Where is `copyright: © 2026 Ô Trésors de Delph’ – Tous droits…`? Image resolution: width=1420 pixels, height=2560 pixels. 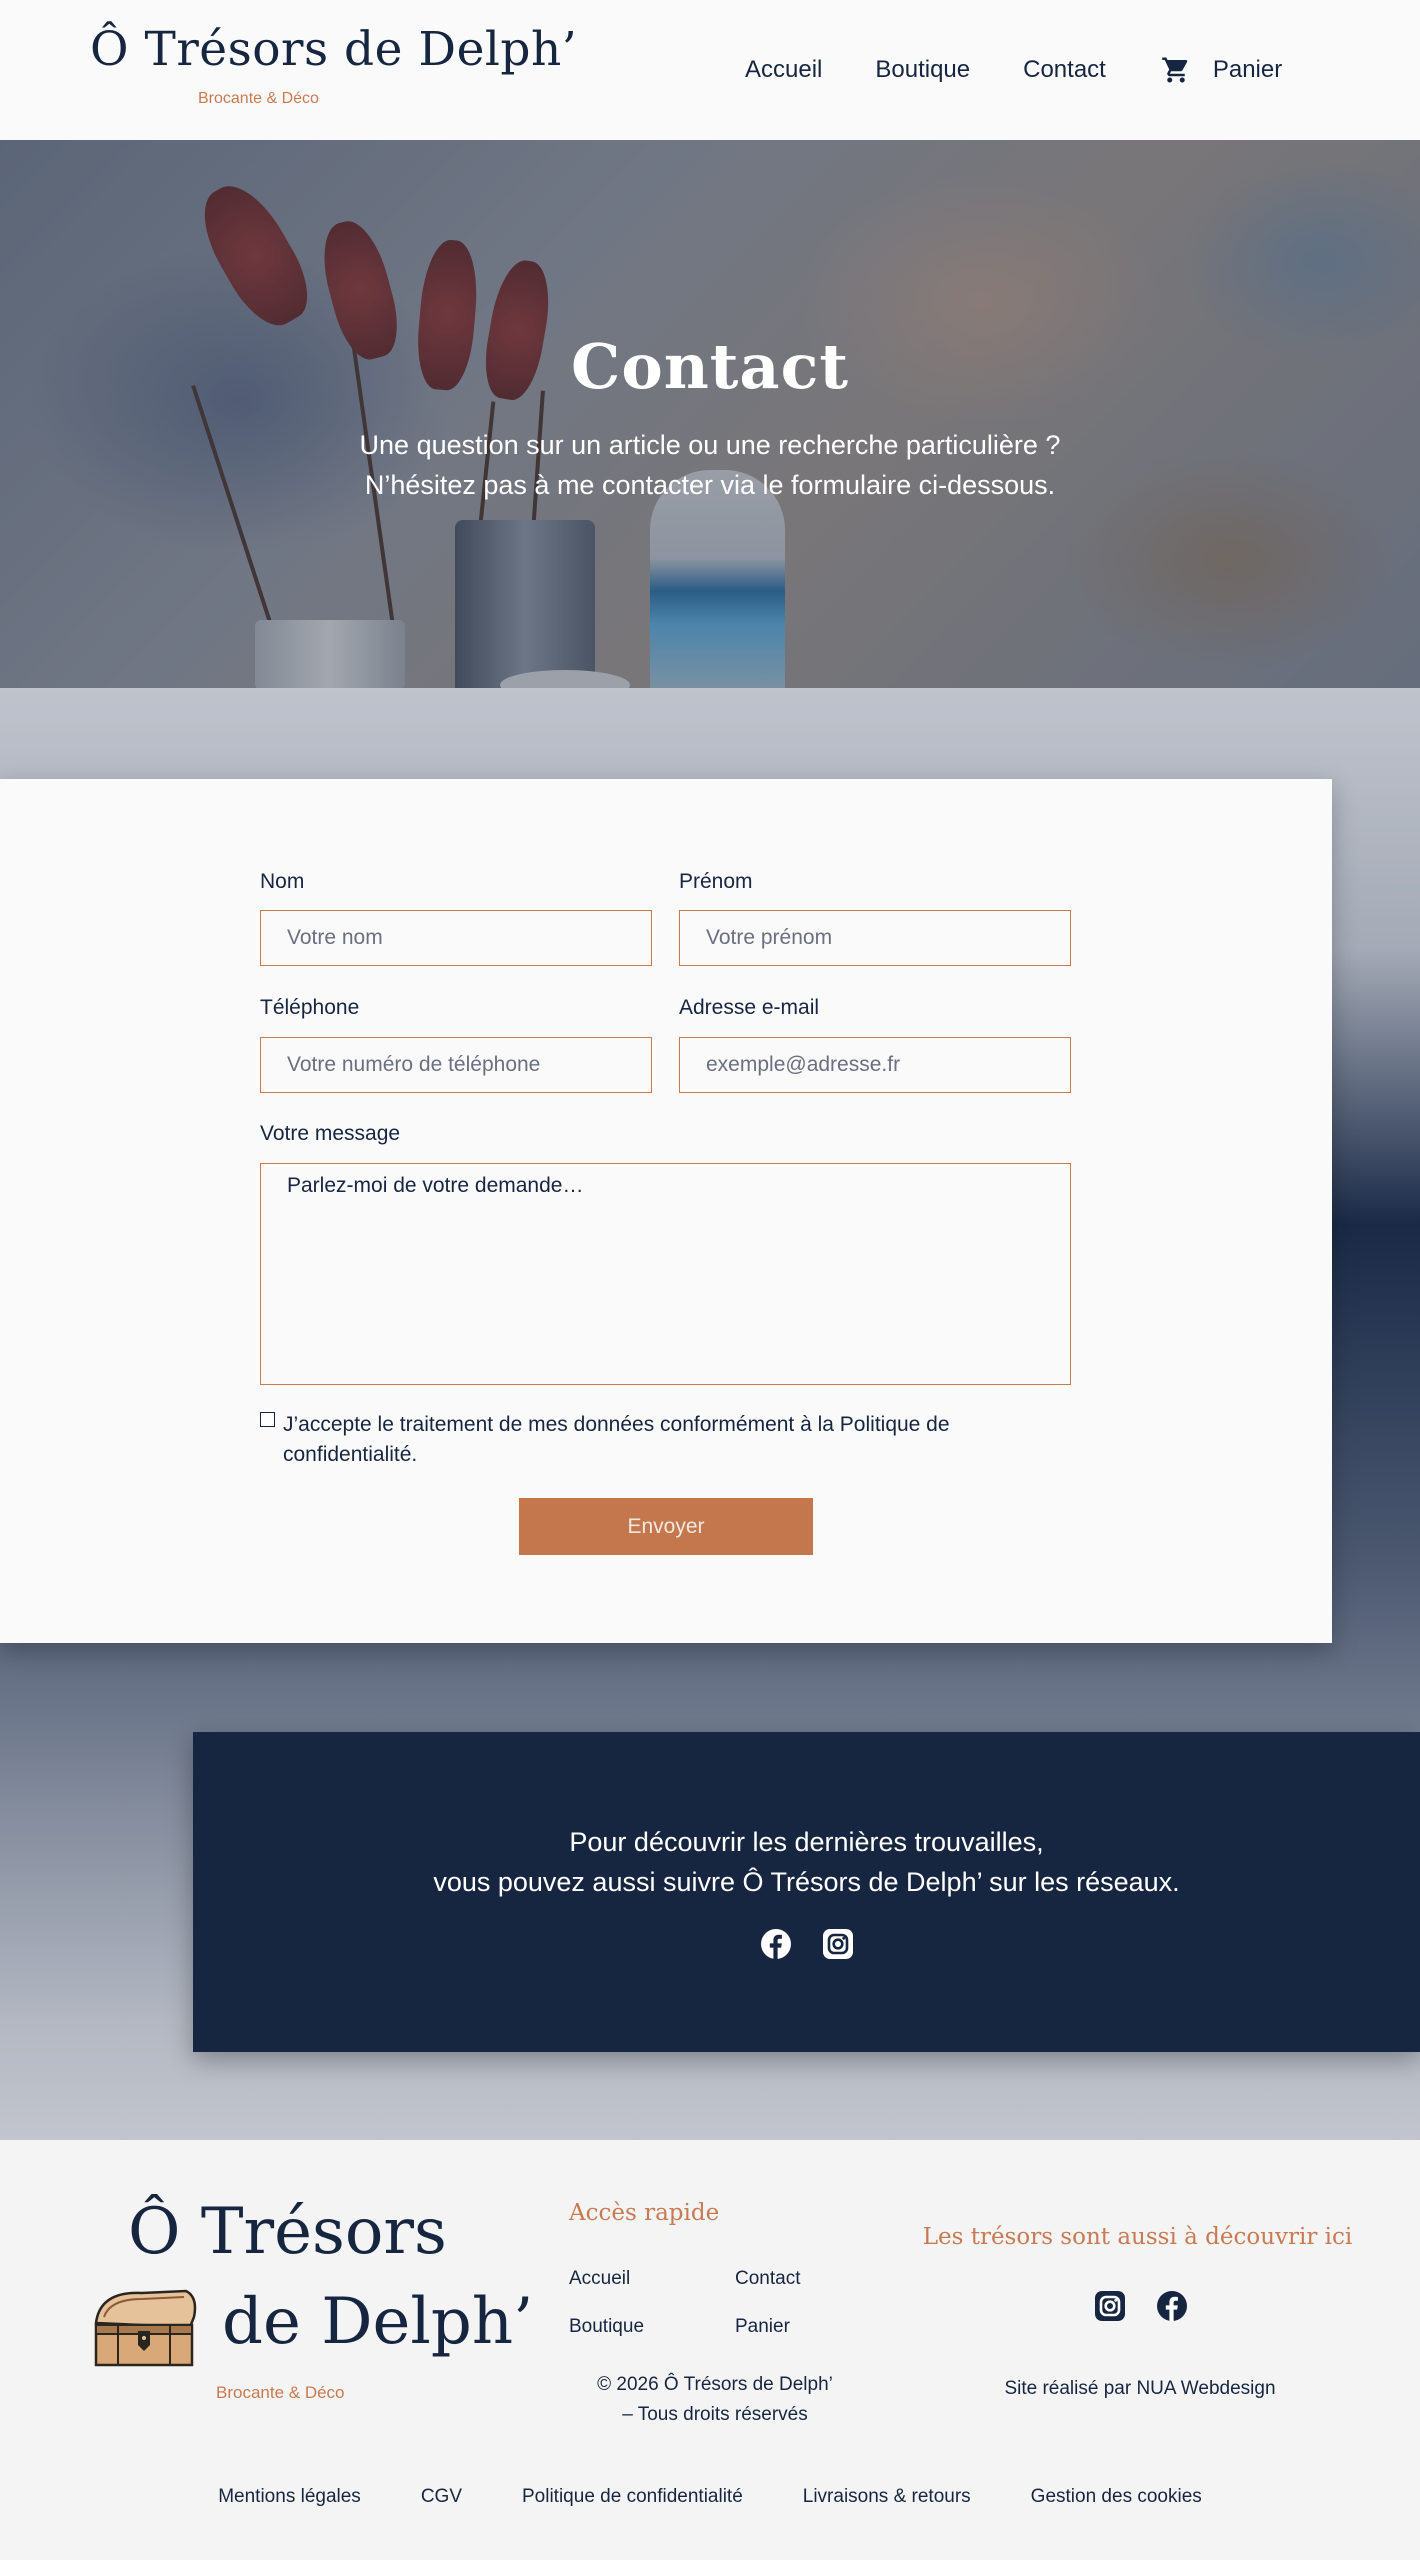 copyright: © 2026 Ô Trésors de Delph’ – Tous droits… is located at coordinates (715, 2400).